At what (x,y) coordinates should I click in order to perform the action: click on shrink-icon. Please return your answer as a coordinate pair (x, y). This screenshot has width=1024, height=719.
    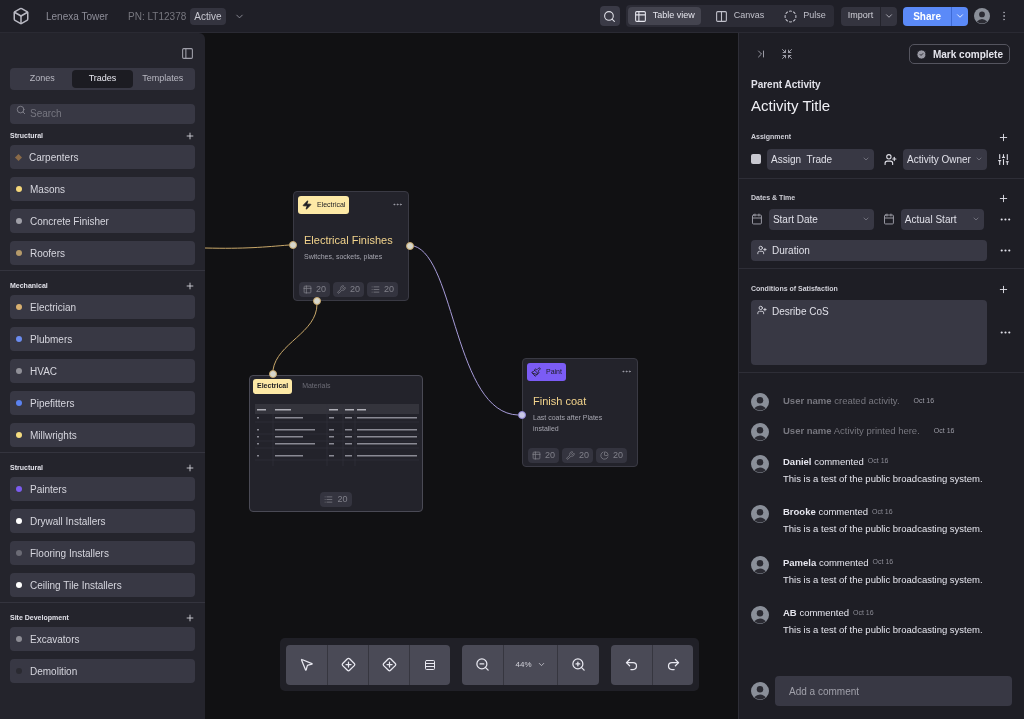
    Looking at the image, I should click on (787, 54).